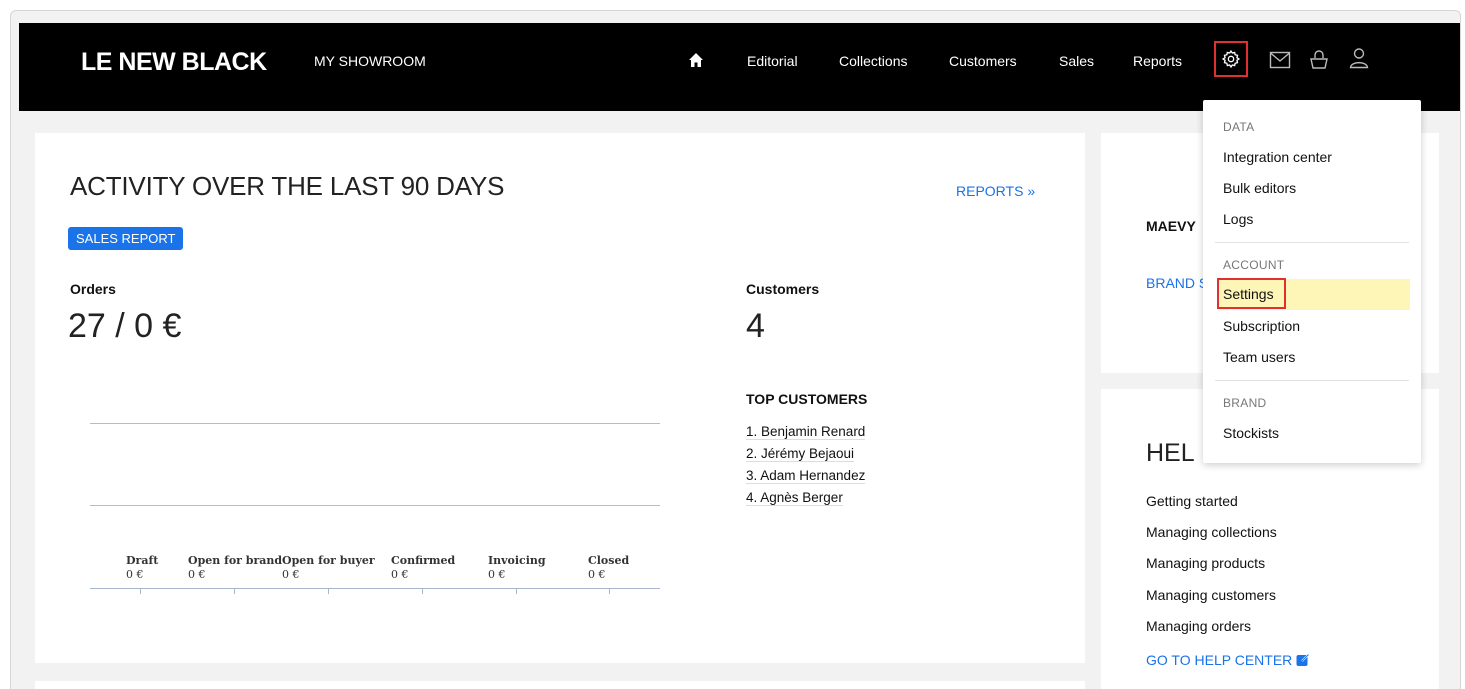 Image resolution: width=1465 pixels, height=689 pixels. What do you see at coordinates (291, 574) in the screenshot?
I see `status-open-buyer-value: 0 €` at bounding box center [291, 574].